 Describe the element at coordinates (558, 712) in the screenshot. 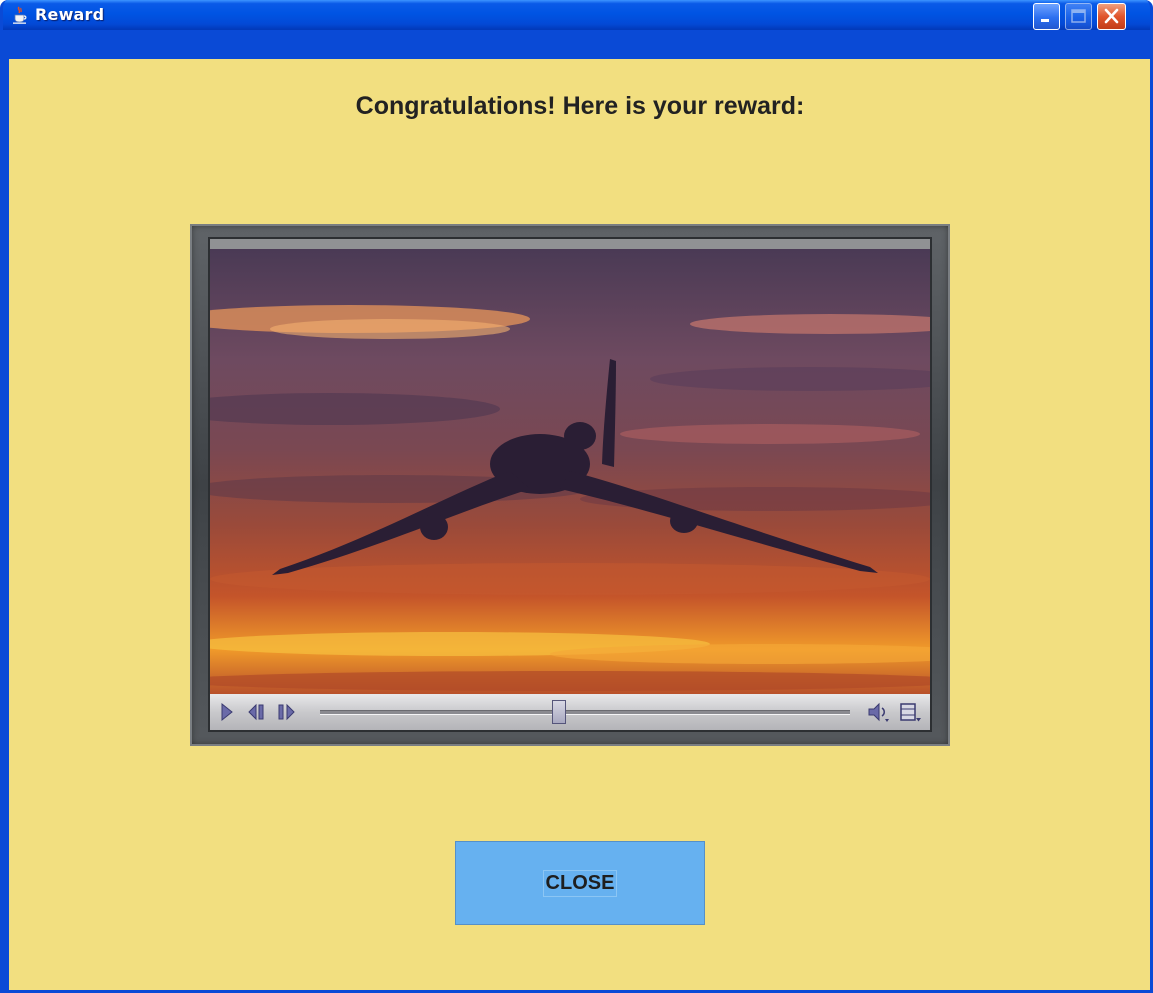

I see `seek-thumb` at that location.